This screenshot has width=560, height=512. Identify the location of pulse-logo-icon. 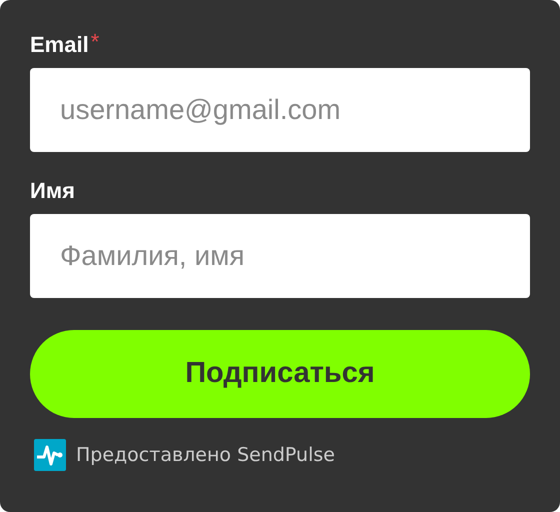
(50, 455).